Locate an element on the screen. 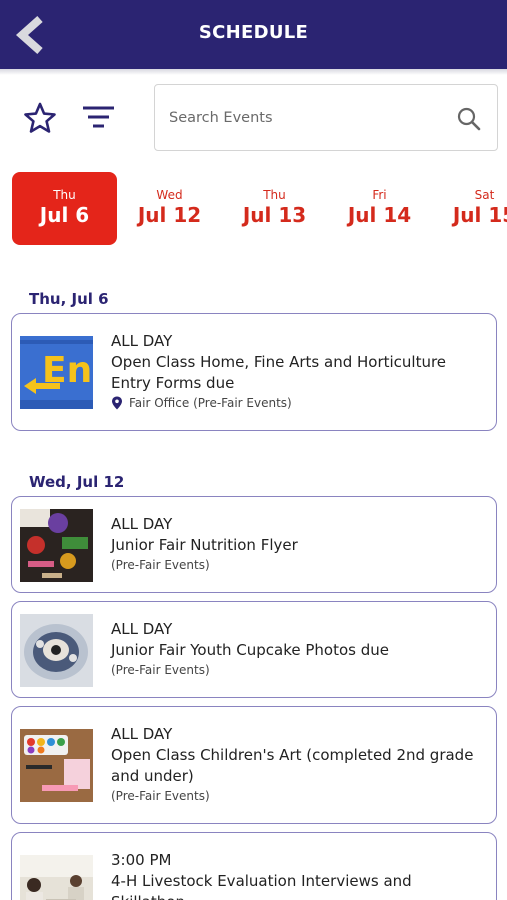 This screenshot has width=507, height=900. search-input is located at coordinates (309, 118).